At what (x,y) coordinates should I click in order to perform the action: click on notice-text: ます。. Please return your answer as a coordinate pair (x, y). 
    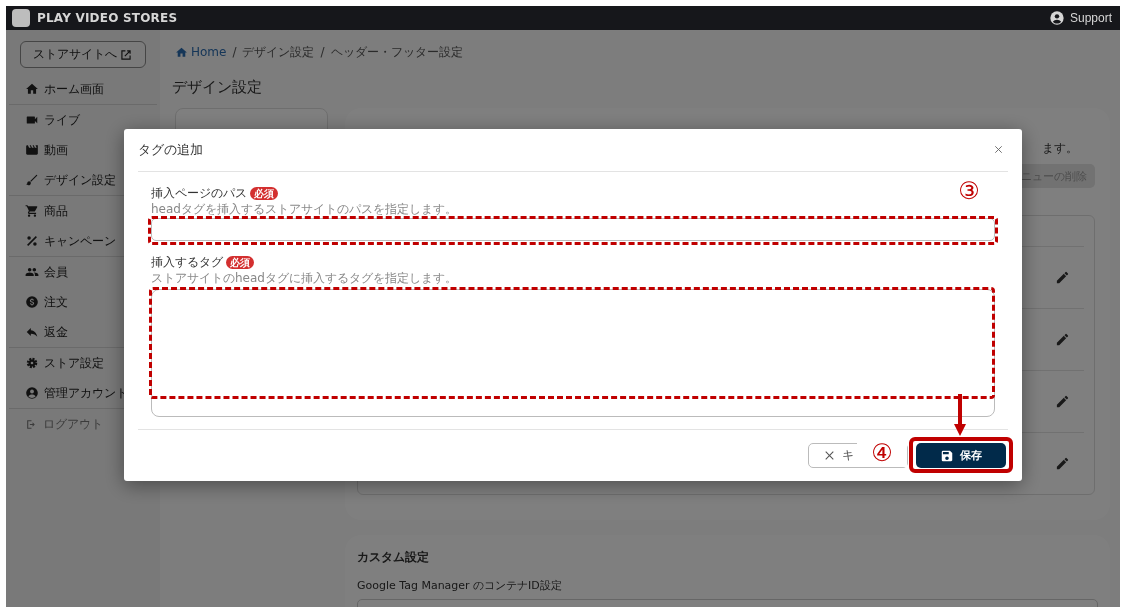
    Looking at the image, I should click on (1060, 148).